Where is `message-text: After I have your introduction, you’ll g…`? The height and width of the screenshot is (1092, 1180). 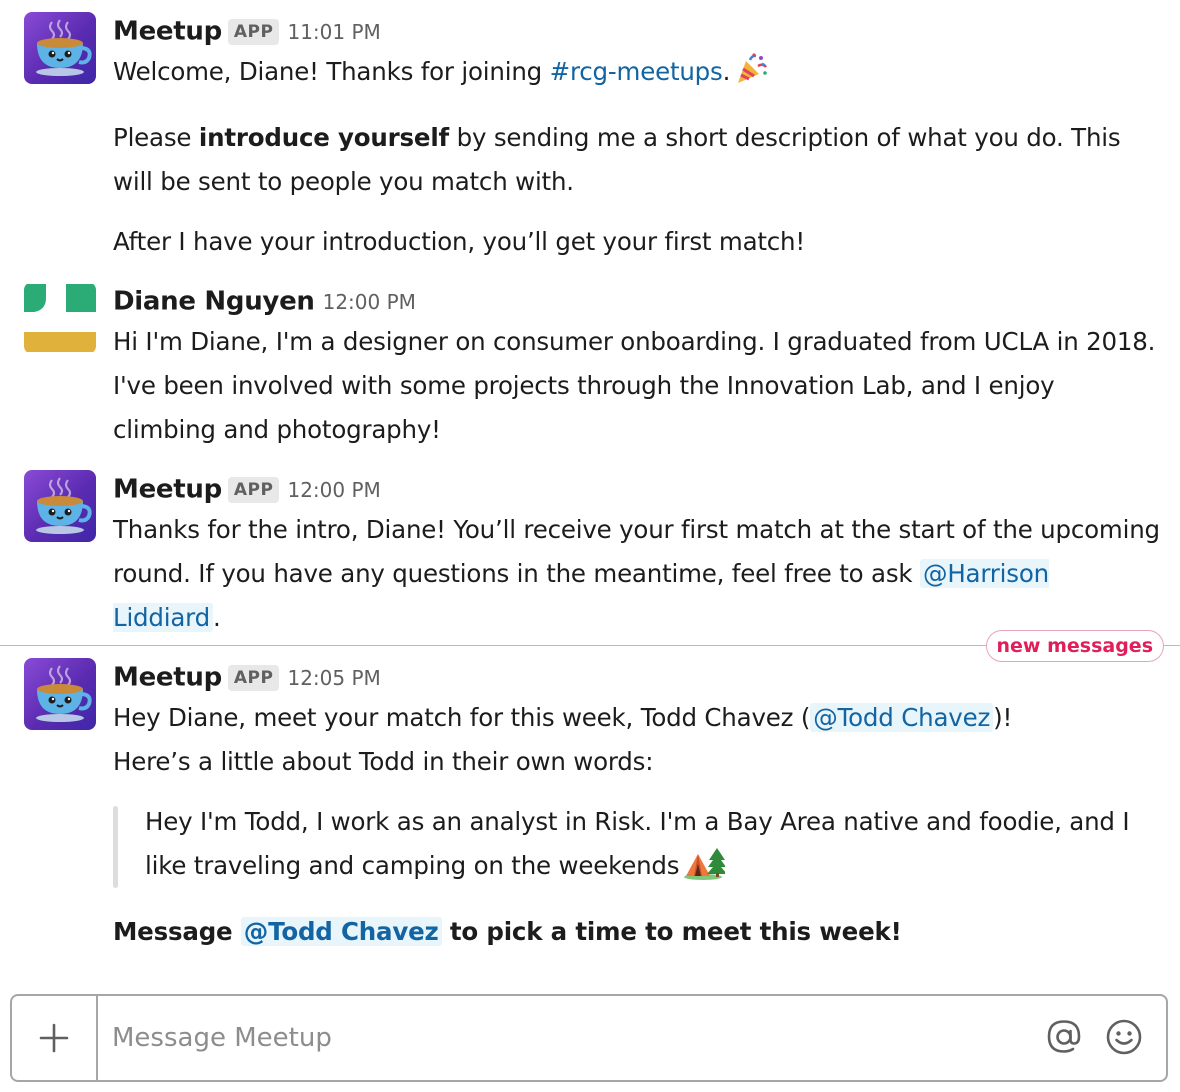
message-text: After I have your introduction, you’ll g… is located at coordinates (459, 241).